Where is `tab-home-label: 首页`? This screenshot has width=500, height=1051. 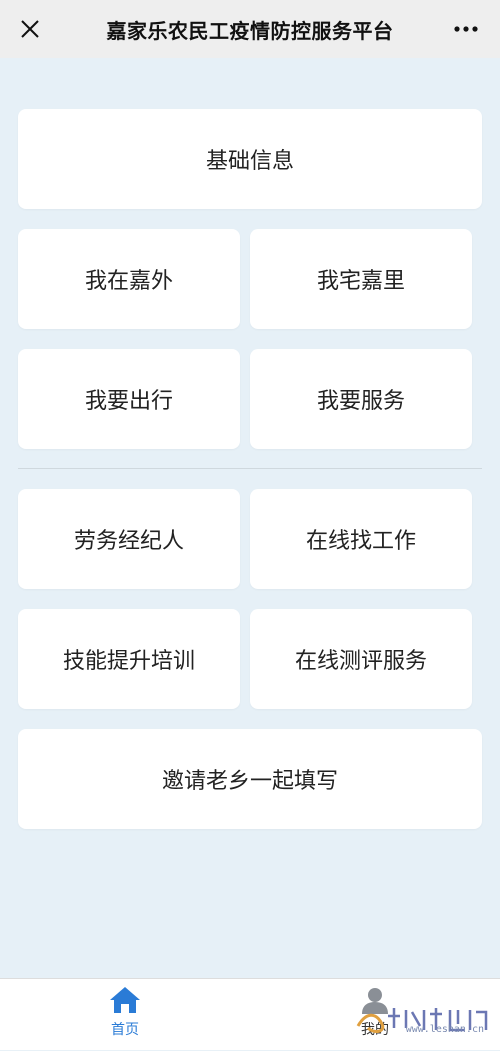
tab-home-label: 首页 is located at coordinates (125, 1030).